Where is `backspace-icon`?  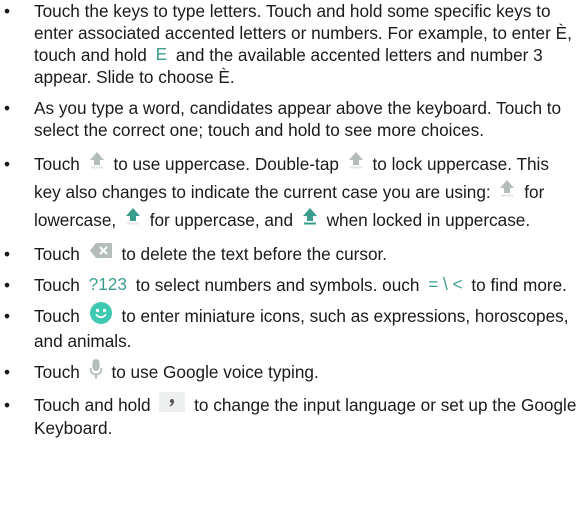
backspace-icon is located at coordinates (101, 253).